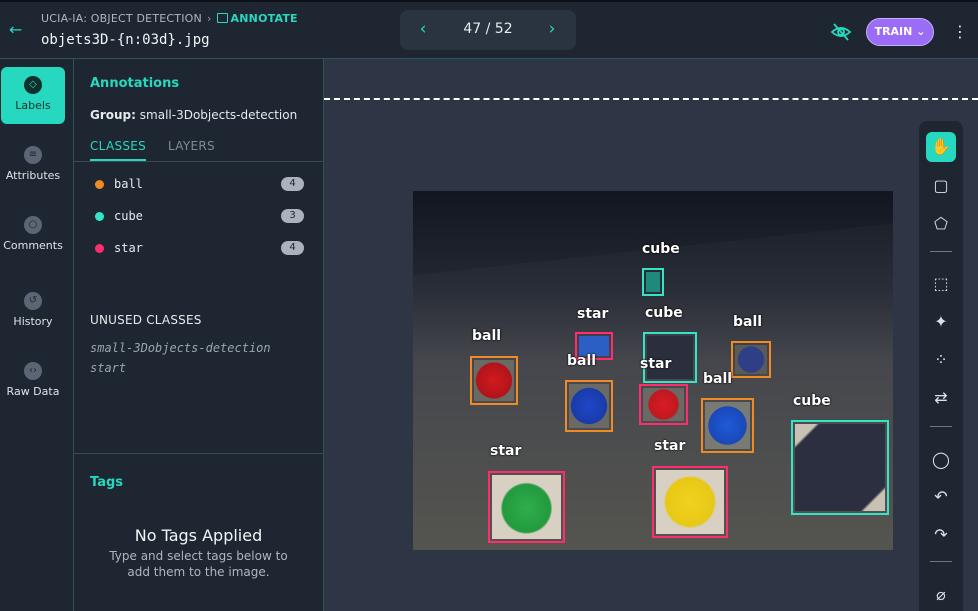 Image resolution: width=978 pixels, height=611 pixels. Describe the element at coordinates (198, 535) in the screenshot. I see `no-tags-title: No Tags Applied` at that location.